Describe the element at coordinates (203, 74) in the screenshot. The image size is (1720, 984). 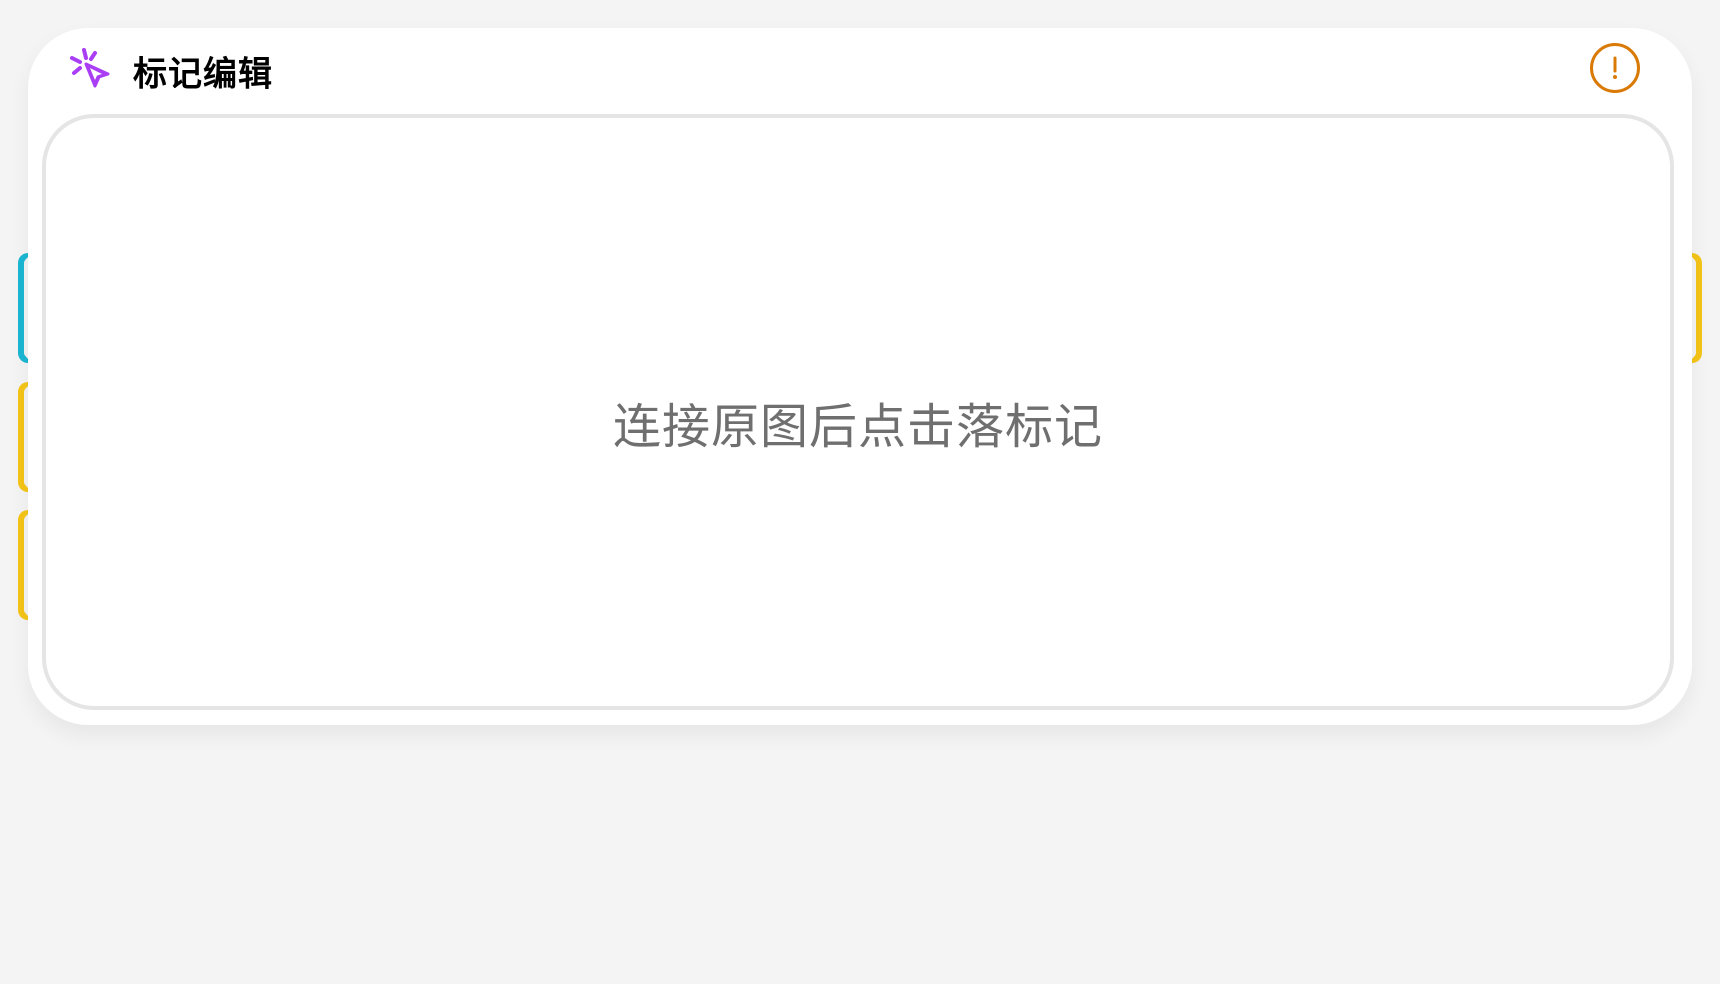
I see `panel-title: 标记编辑` at that location.